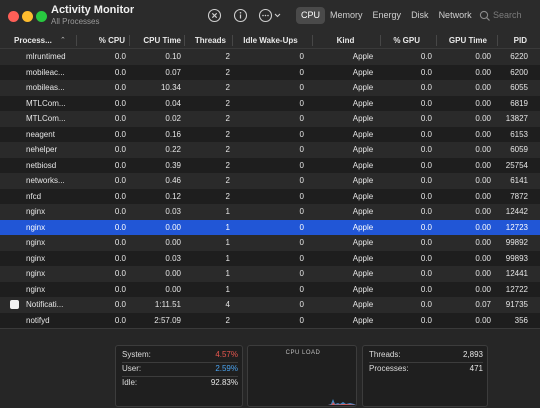 The width and height of the screenshot is (540, 408). What do you see at coordinates (270, 212) in the screenshot?
I see `table-row: nginx 0.0 0.03 1 0 Apple 0.0 0.00 12442` at bounding box center [270, 212].